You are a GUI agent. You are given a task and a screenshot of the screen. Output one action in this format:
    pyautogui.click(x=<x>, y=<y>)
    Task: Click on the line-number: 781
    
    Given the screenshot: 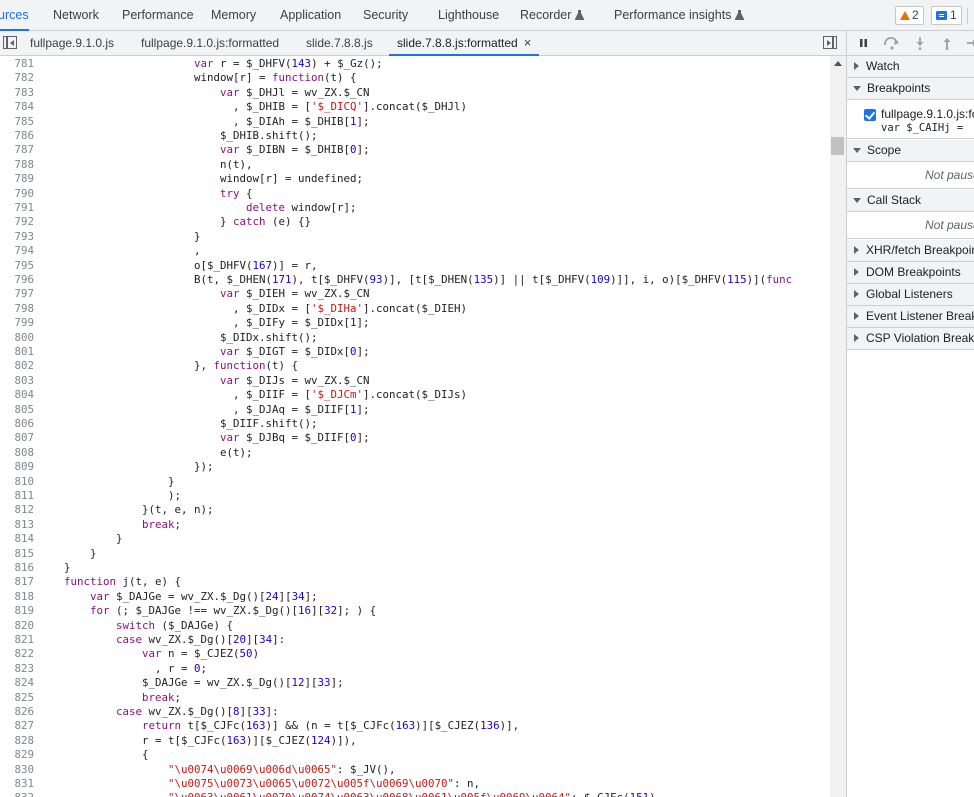 What is the action you would take?
    pyautogui.click(x=17, y=64)
    